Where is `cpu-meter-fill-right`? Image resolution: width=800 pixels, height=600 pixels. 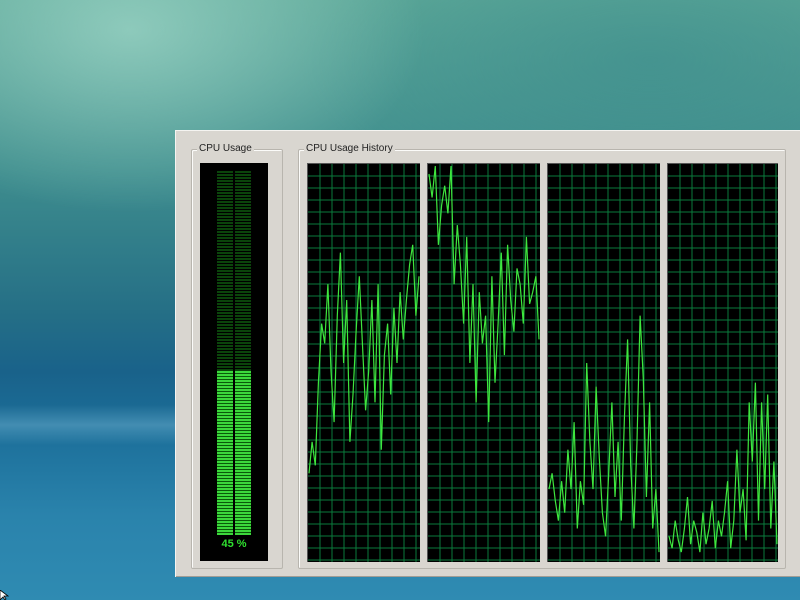
cpu-meter-fill-right is located at coordinates (243, 453).